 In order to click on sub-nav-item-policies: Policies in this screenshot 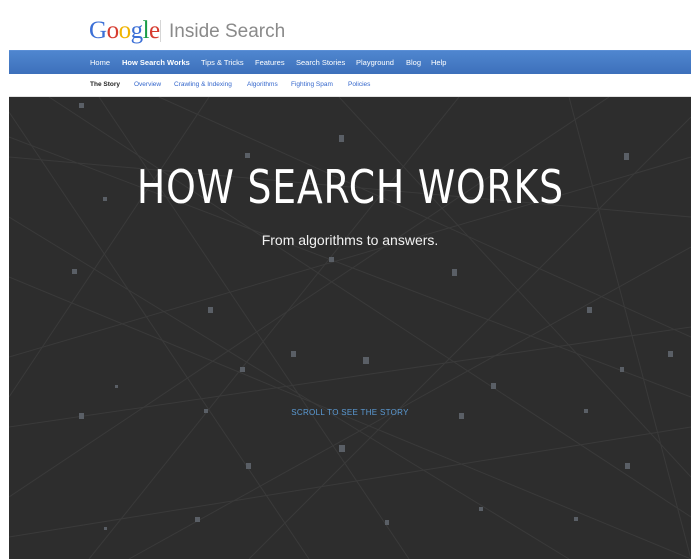, I will do `click(359, 85)`.